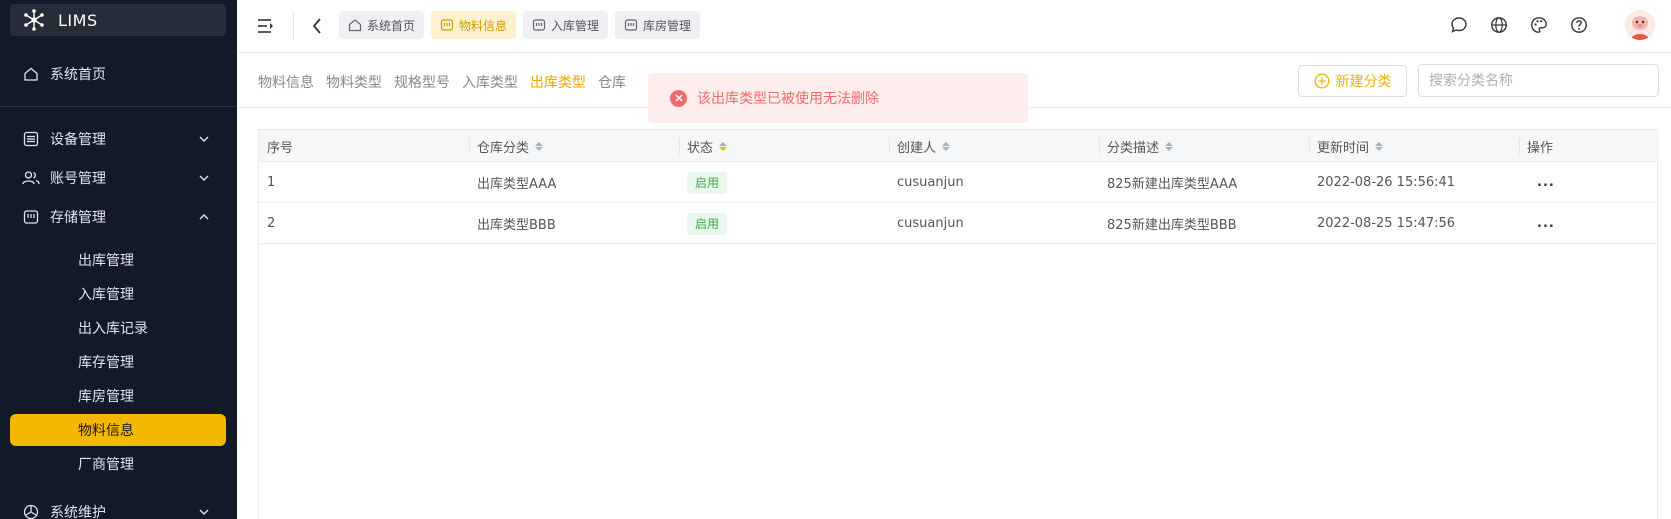  Describe the element at coordinates (1343, 148) in the screenshot. I see `col-label: 更新时间` at that location.